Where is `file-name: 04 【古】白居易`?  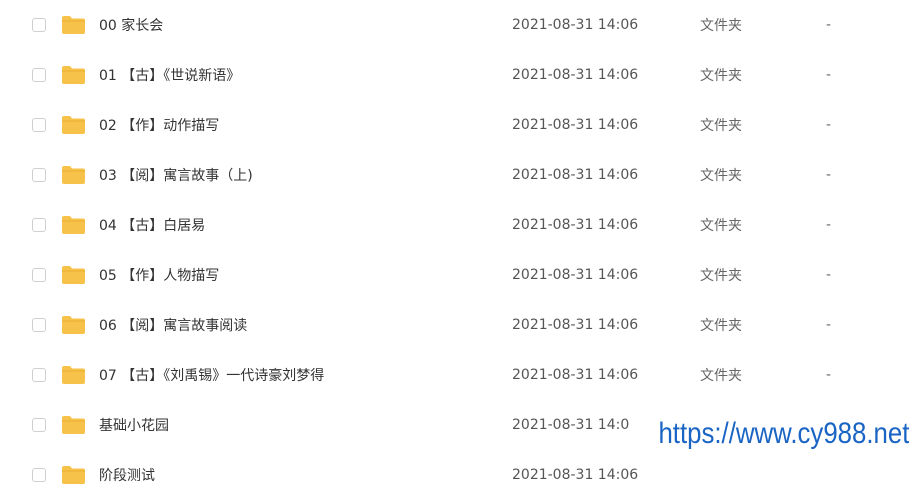
file-name: 04 【古】白居易 is located at coordinates (152, 225).